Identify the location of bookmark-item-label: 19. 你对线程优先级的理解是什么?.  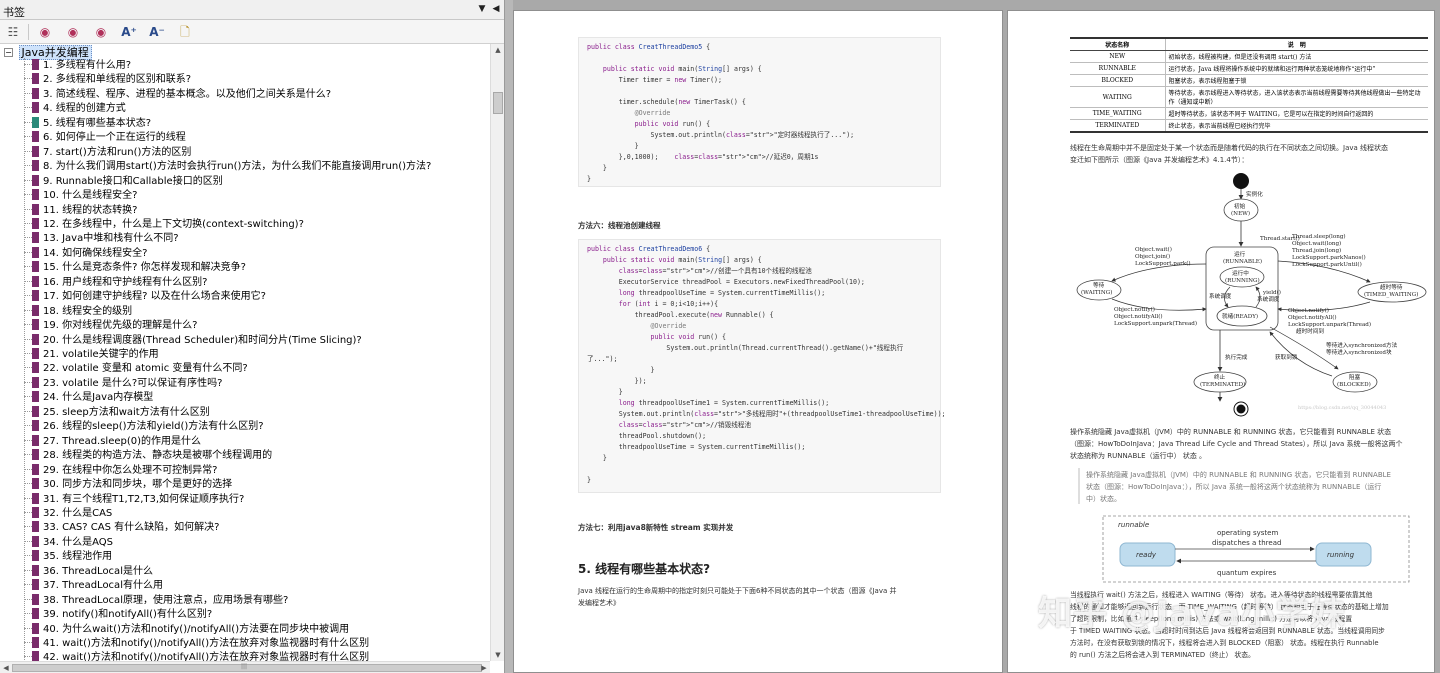
(120, 325).